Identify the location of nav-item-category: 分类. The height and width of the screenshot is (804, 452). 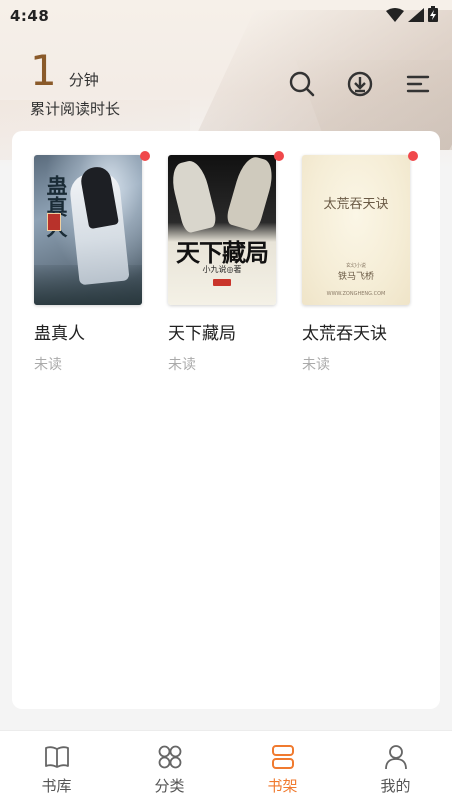
(169, 767).